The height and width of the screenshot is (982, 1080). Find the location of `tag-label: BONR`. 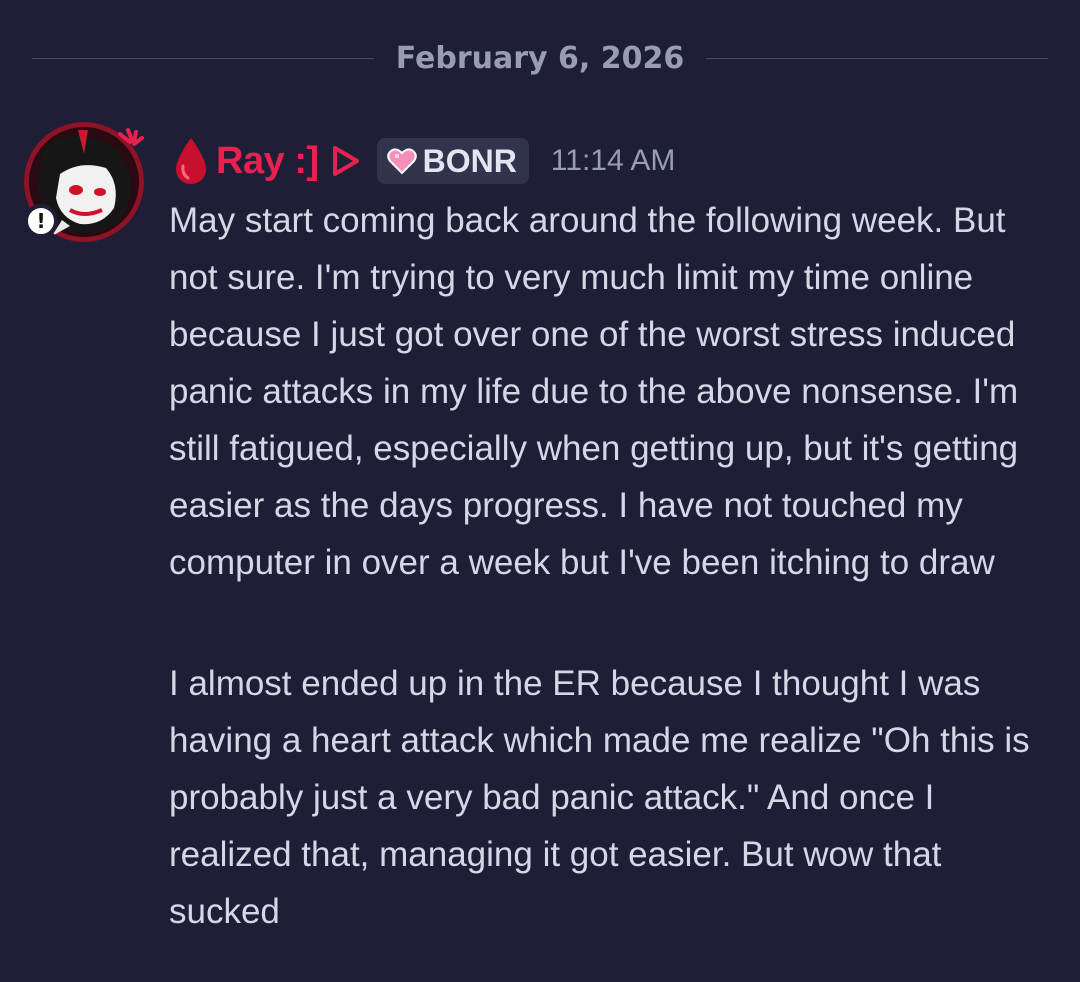

tag-label: BONR is located at coordinates (469, 160).